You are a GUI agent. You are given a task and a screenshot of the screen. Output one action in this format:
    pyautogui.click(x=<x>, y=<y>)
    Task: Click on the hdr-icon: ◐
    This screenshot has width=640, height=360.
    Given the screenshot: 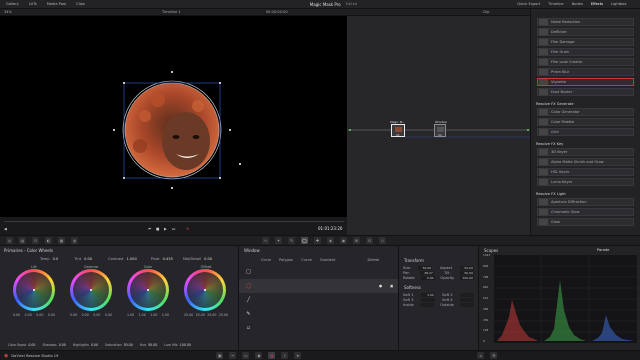 What is the action you would take?
    pyautogui.click(x=48, y=240)
    